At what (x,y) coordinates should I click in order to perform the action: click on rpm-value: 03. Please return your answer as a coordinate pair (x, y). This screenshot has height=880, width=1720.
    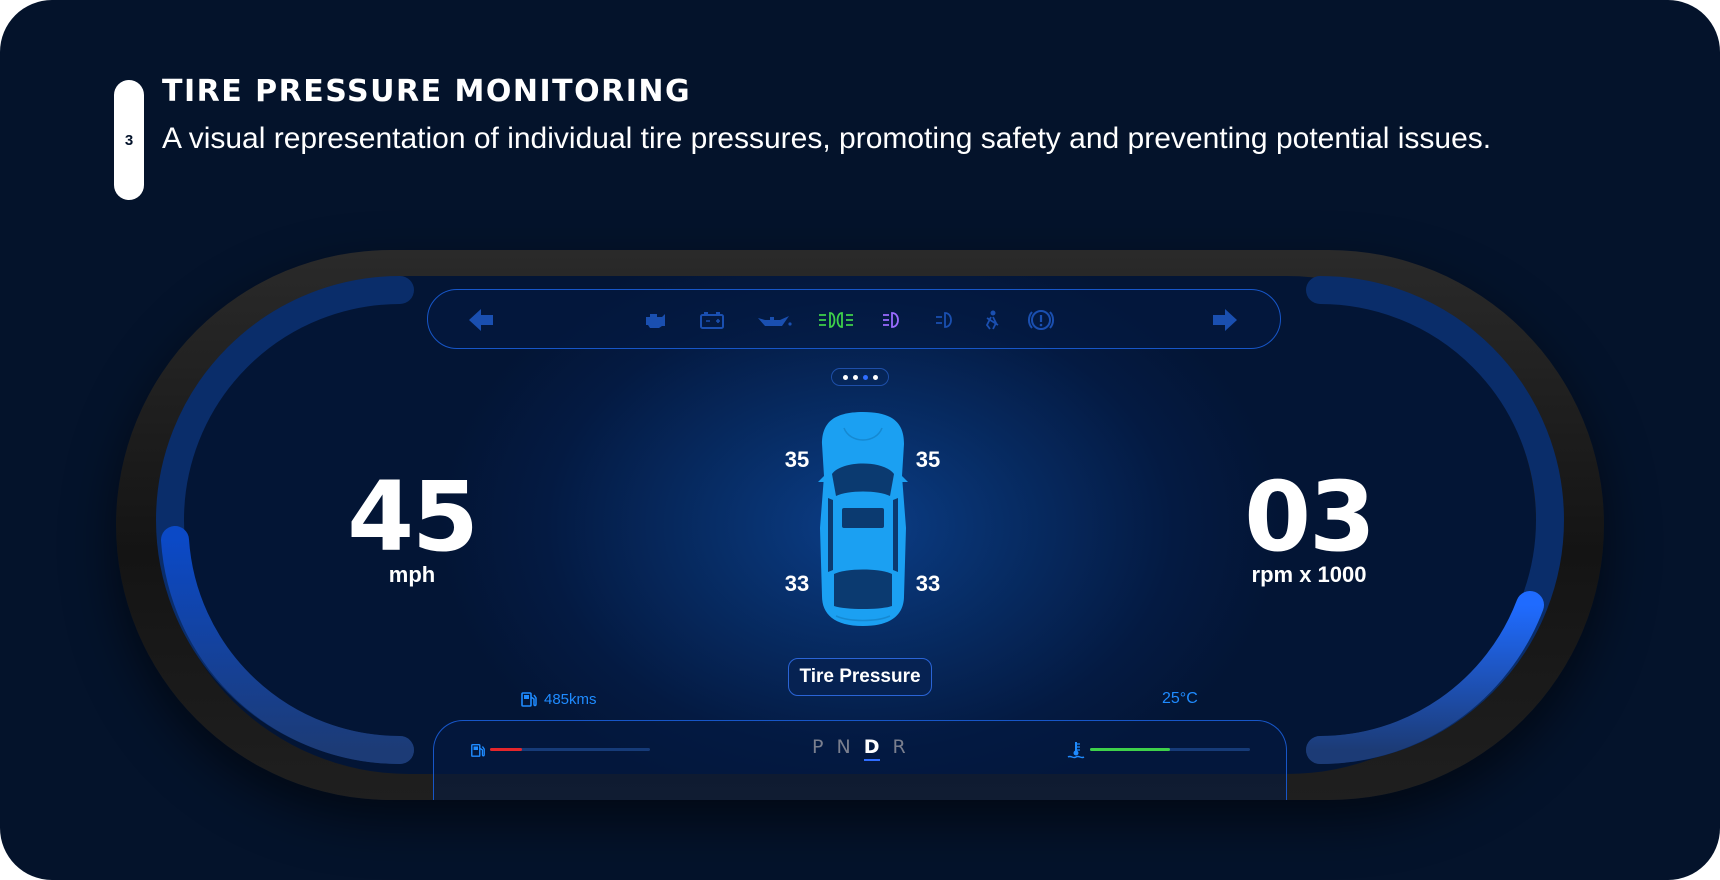
    Looking at the image, I should click on (1310, 517).